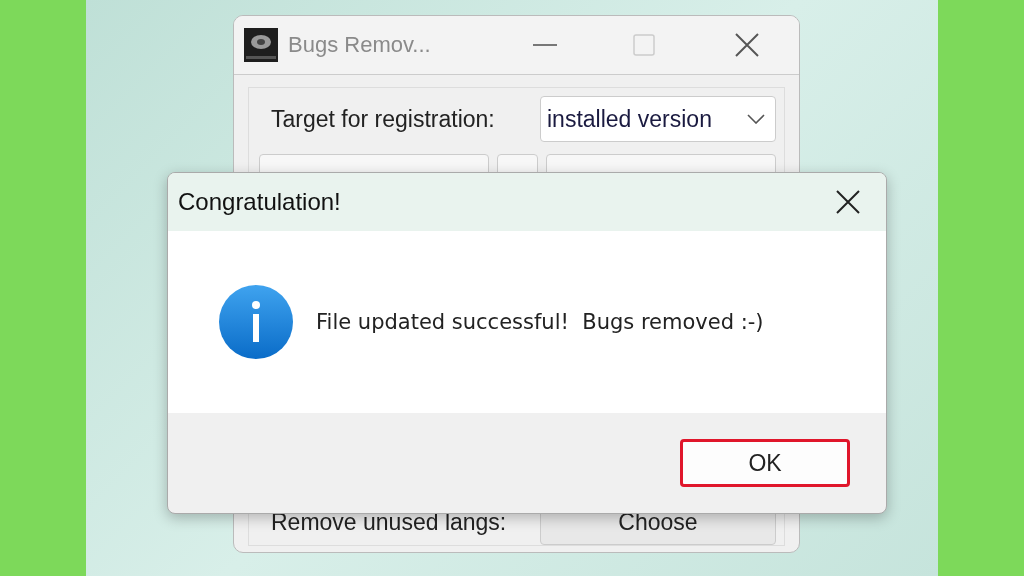  What do you see at coordinates (382, 119) in the screenshot?
I see `field-label: Target for registration:` at bounding box center [382, 119].